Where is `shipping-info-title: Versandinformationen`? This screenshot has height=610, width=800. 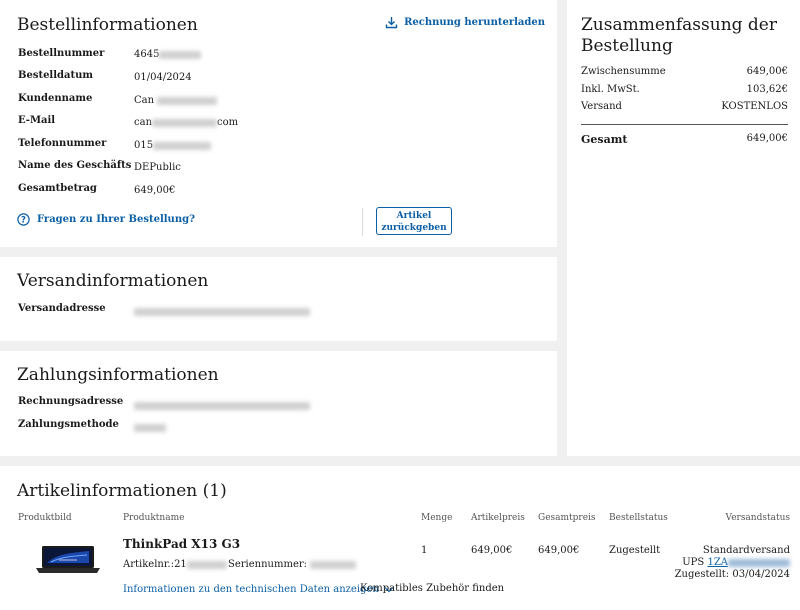
shipping-info-title: Versandinformationen is located at coordinates (113, 281).